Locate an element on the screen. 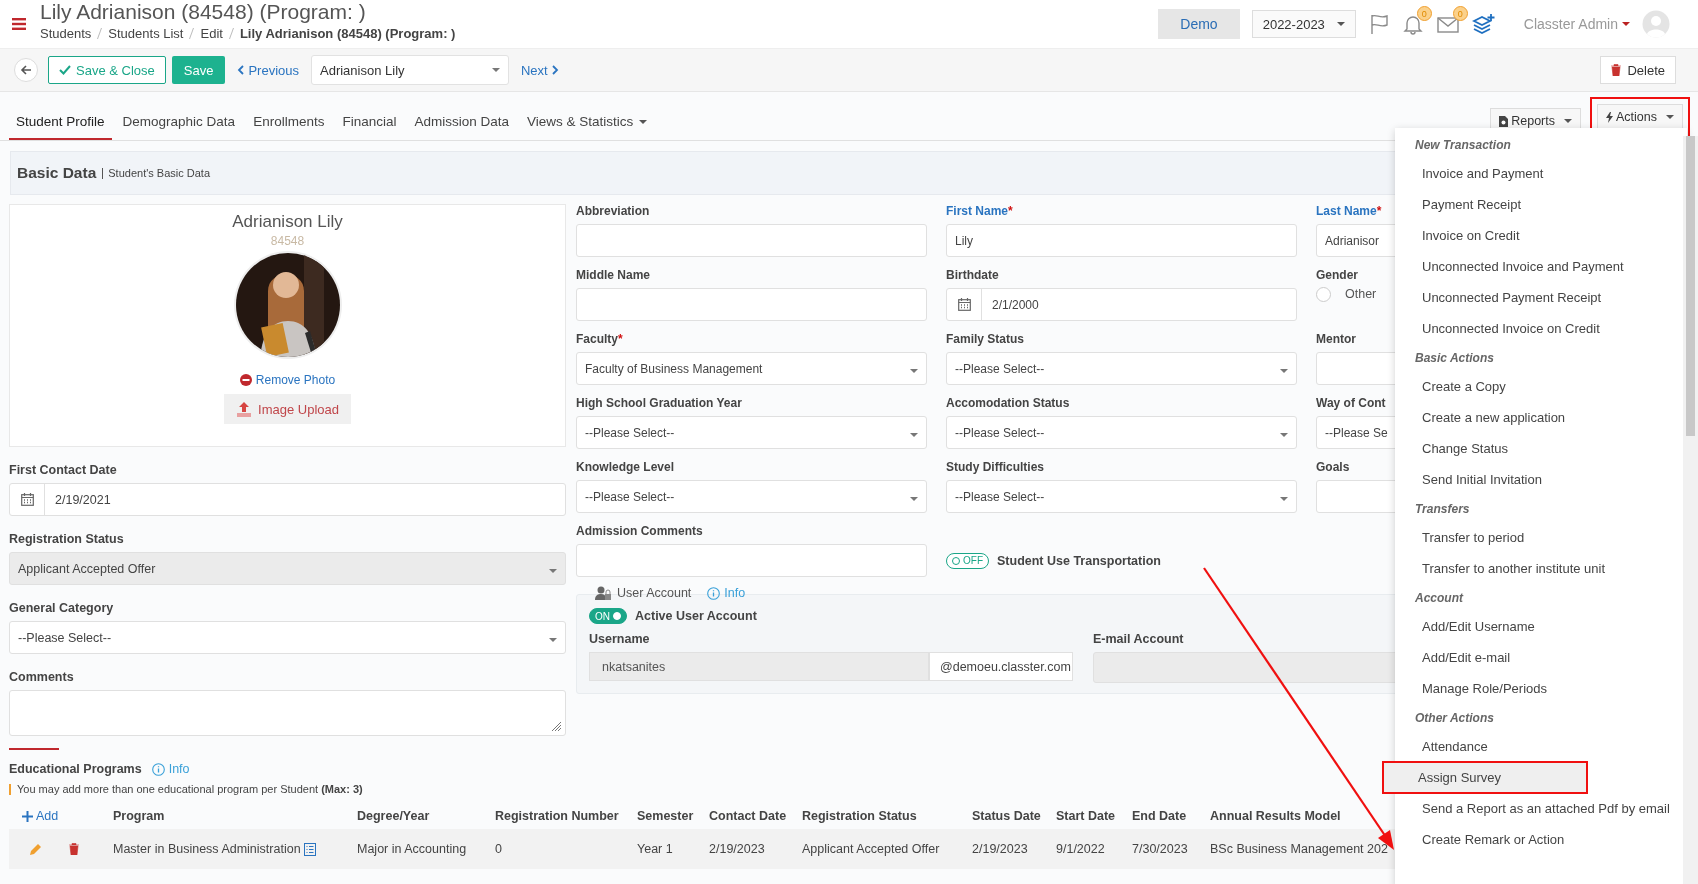 The width and height of the screenshot is (1698, 884). student-name: Adrianison Lily is located at coordinates (287, 222).